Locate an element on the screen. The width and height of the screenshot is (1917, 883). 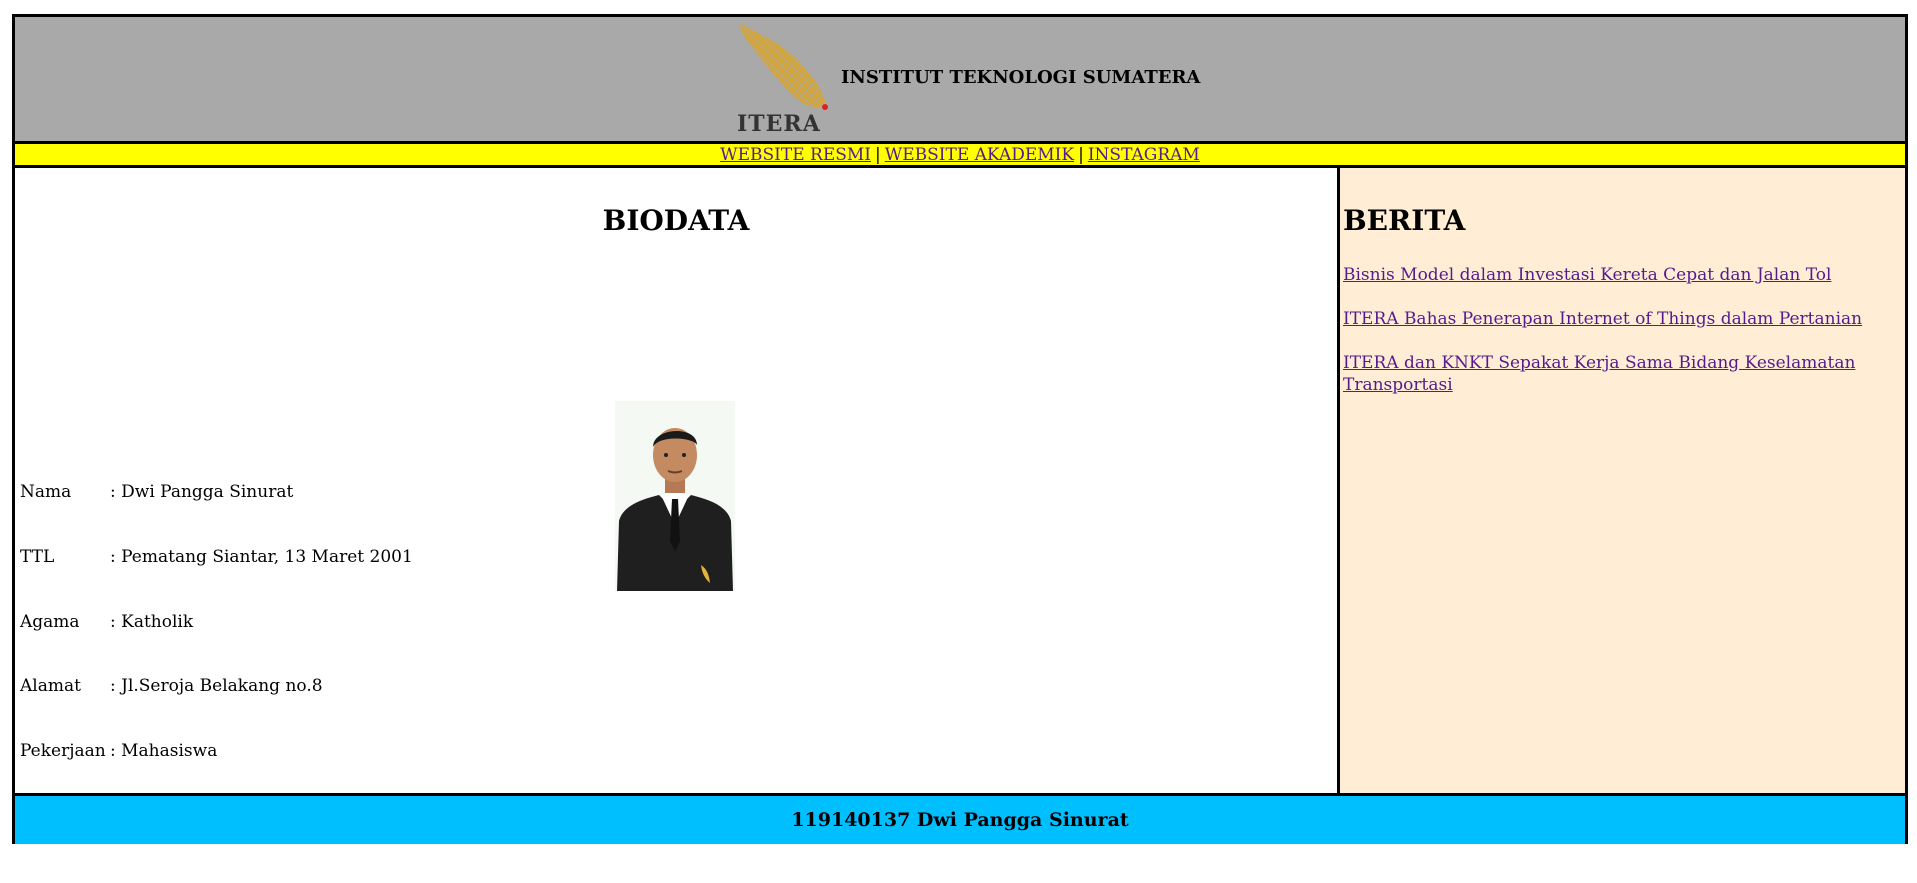
bio-label: TTL is located at coordinates (37, 557).